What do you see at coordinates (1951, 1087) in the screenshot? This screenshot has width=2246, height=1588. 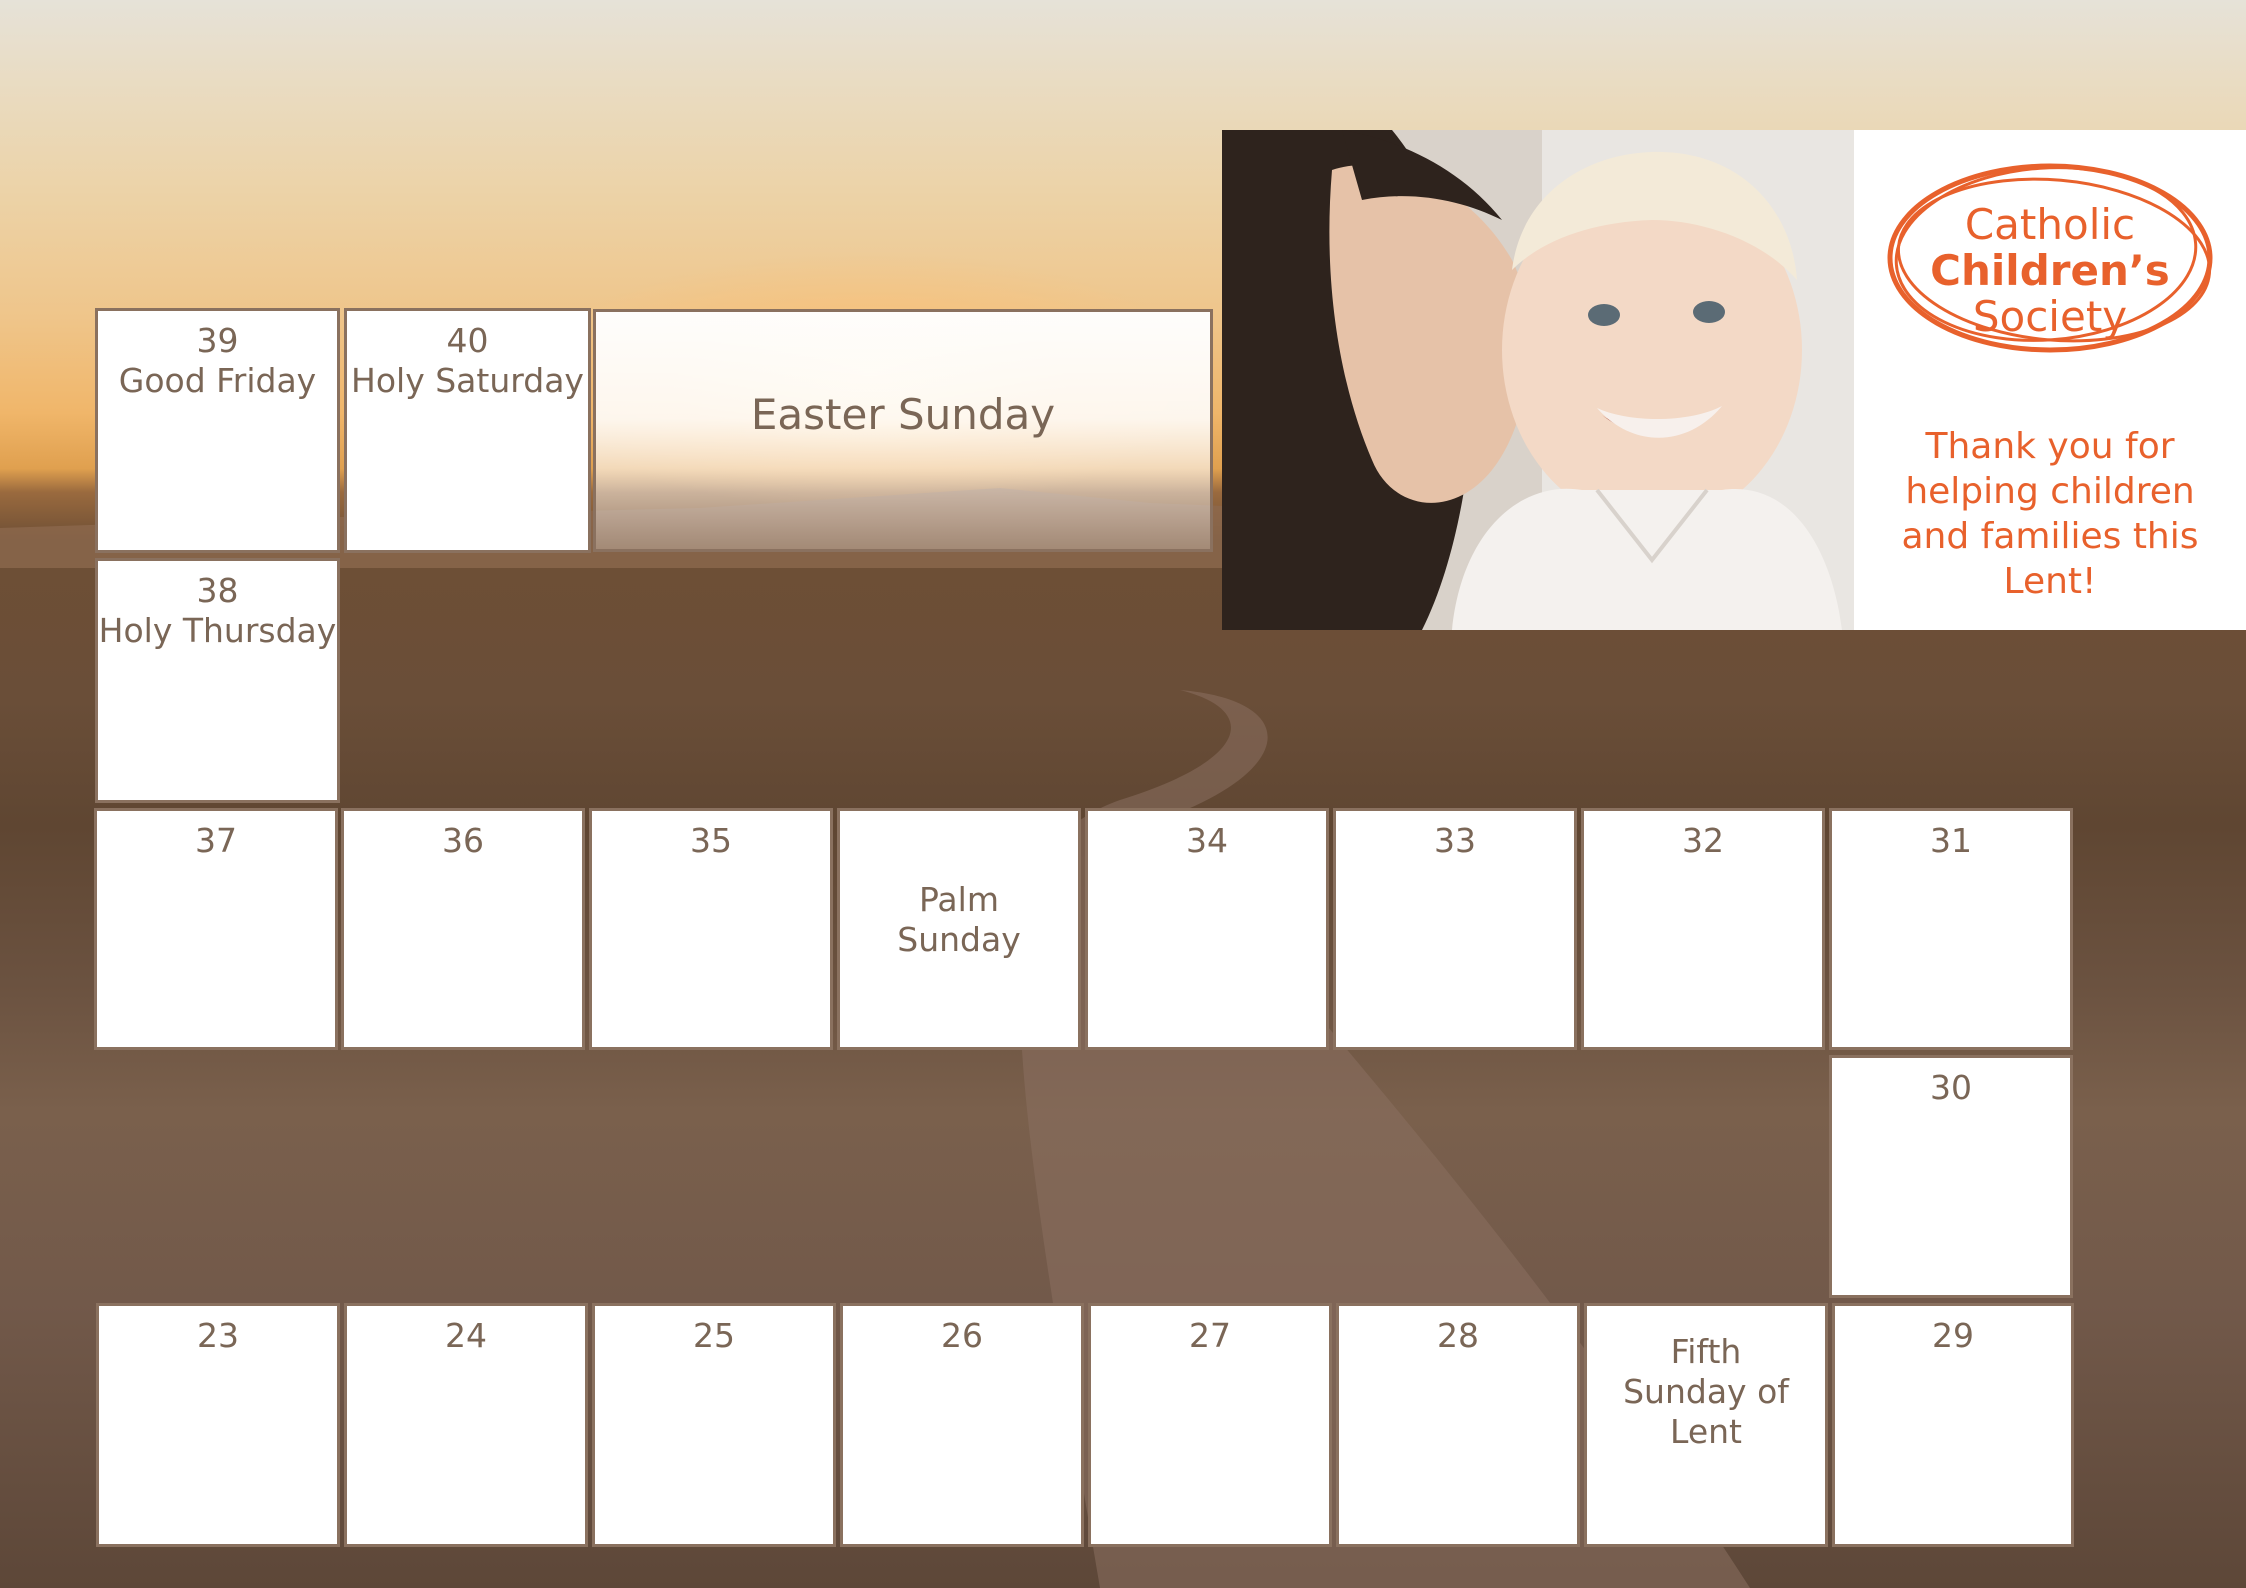 I see `day-number: 30` at bounding box center [1951, 1087].